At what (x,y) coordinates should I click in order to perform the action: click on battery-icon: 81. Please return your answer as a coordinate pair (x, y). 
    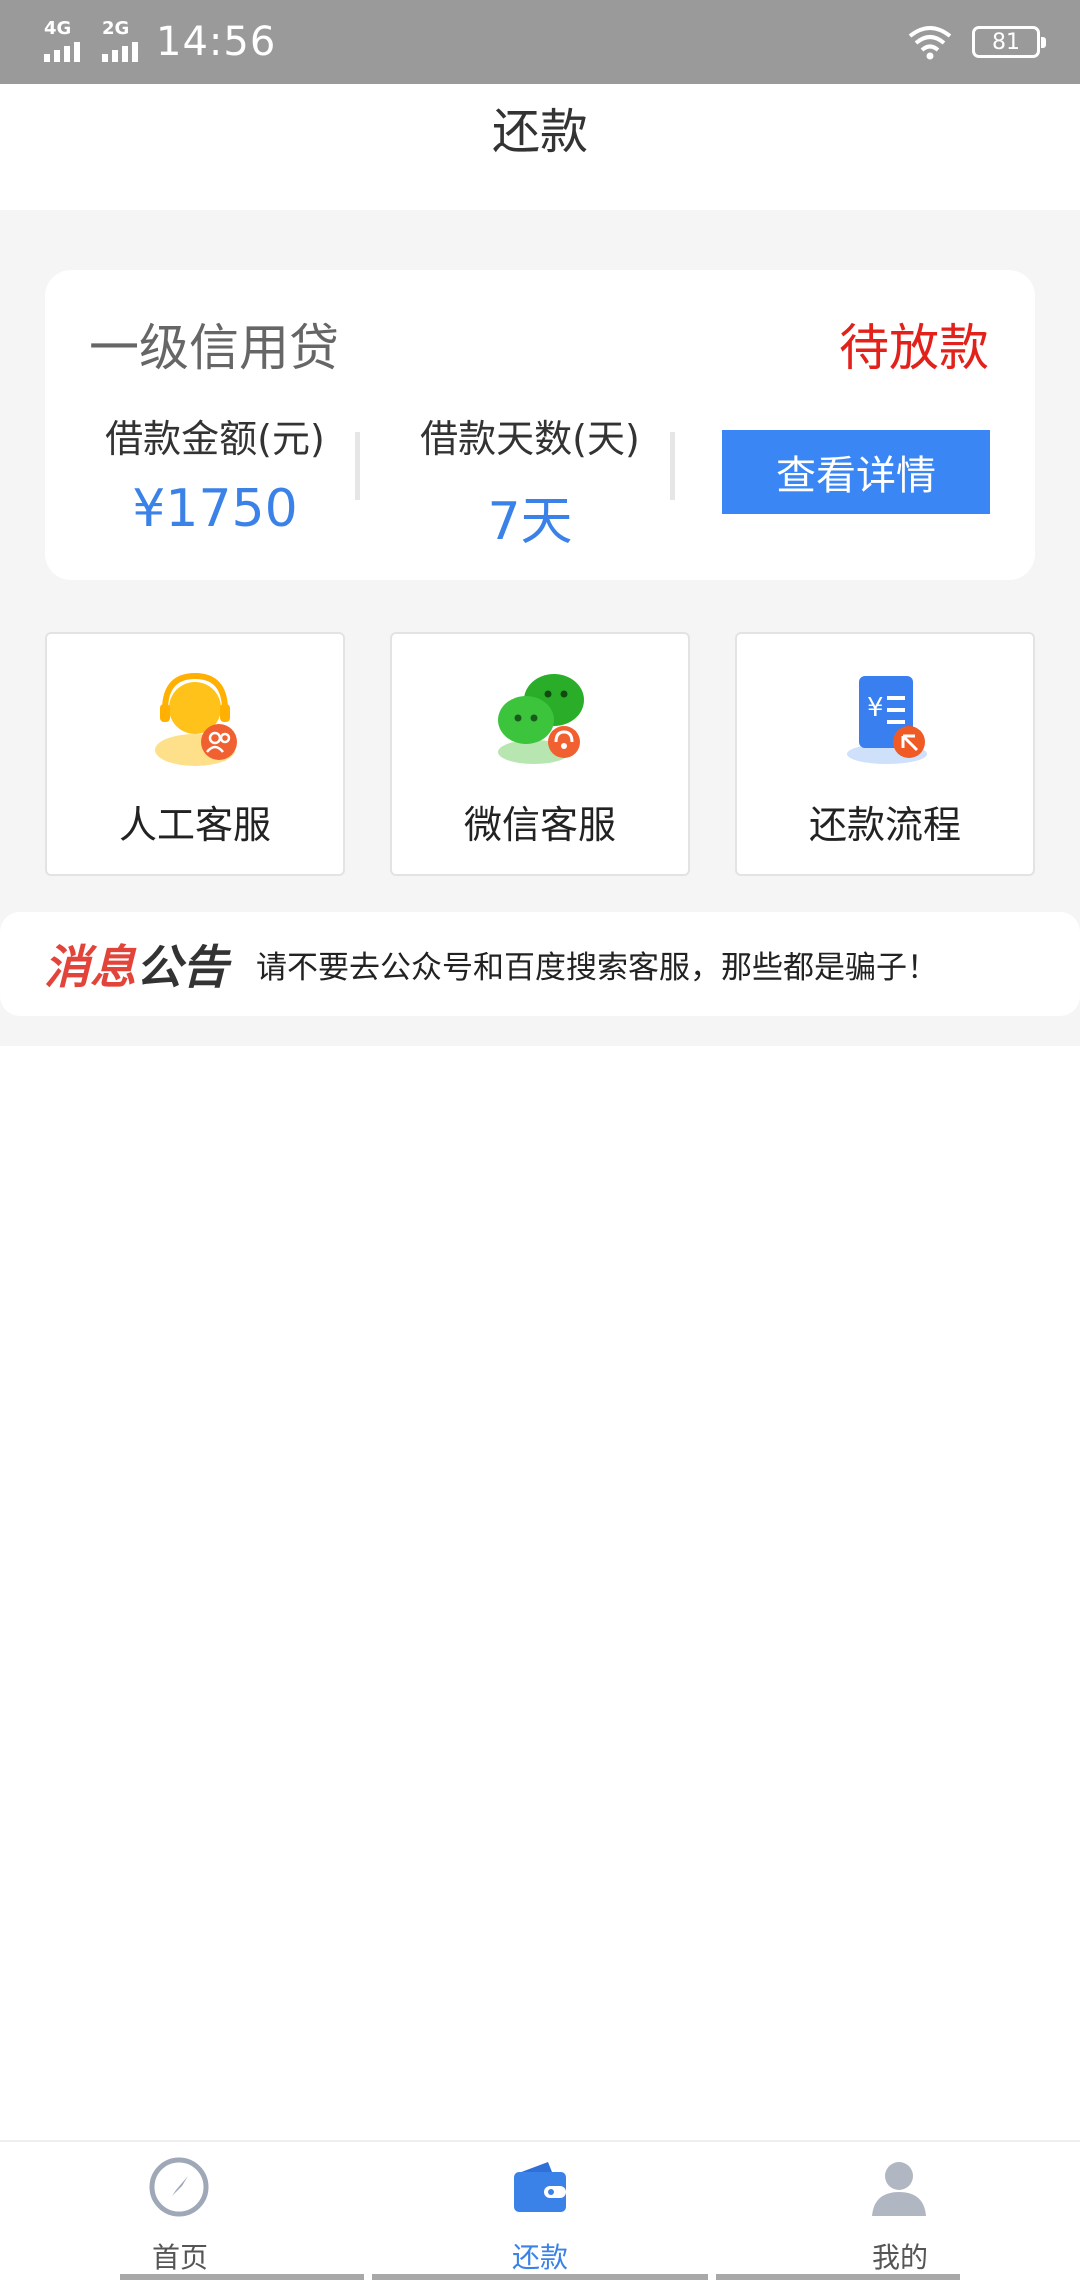
    Looking at the image, I should click on (1009, 42).